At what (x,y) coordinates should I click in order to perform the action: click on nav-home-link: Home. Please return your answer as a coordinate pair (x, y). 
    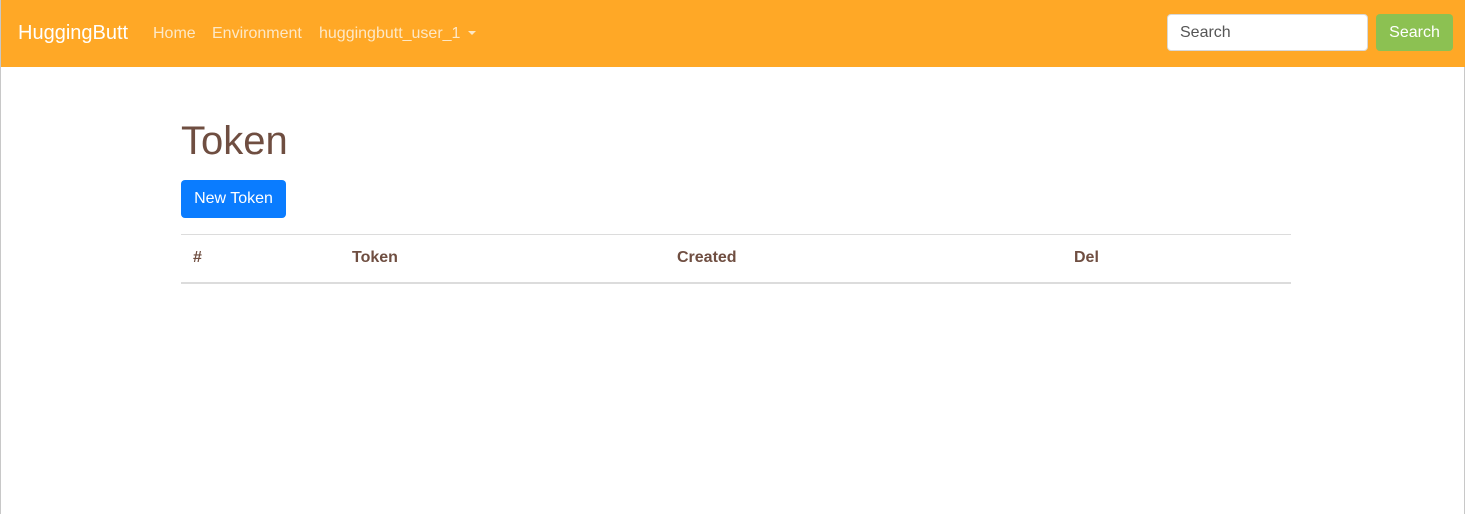
    Looking at the image, I should click on (174, 33).